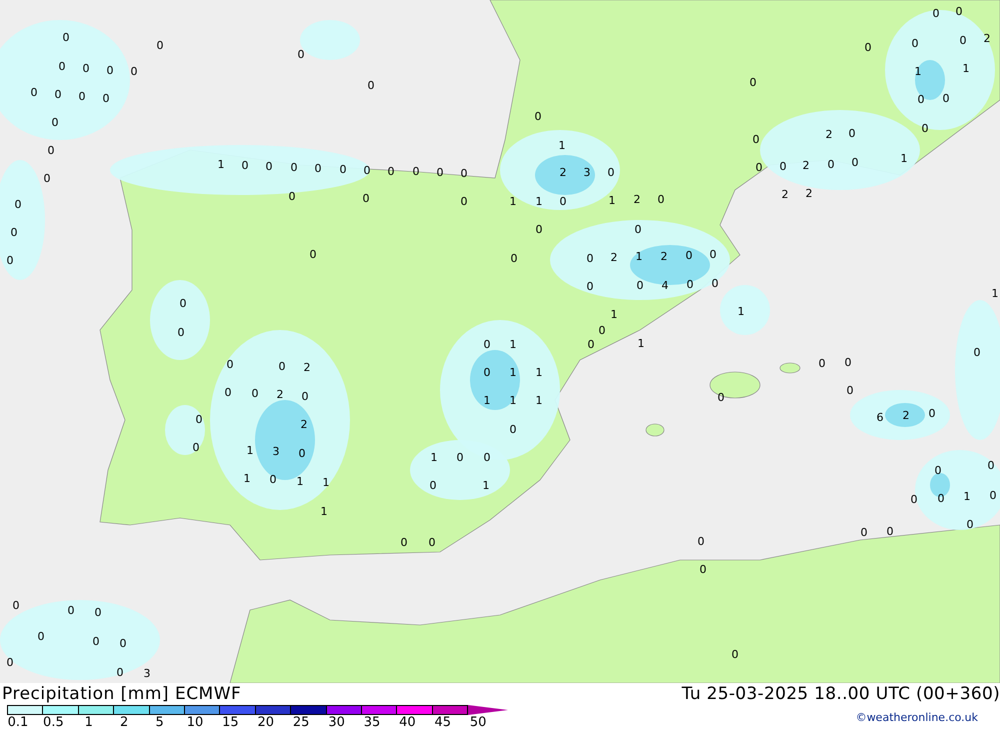 The height and width of the screenshot is (733, 1000). What do you see at coordinates (124, 722) in the screenshot?
I see `scale-tick-label: 2` at bounding box center [124, 722].